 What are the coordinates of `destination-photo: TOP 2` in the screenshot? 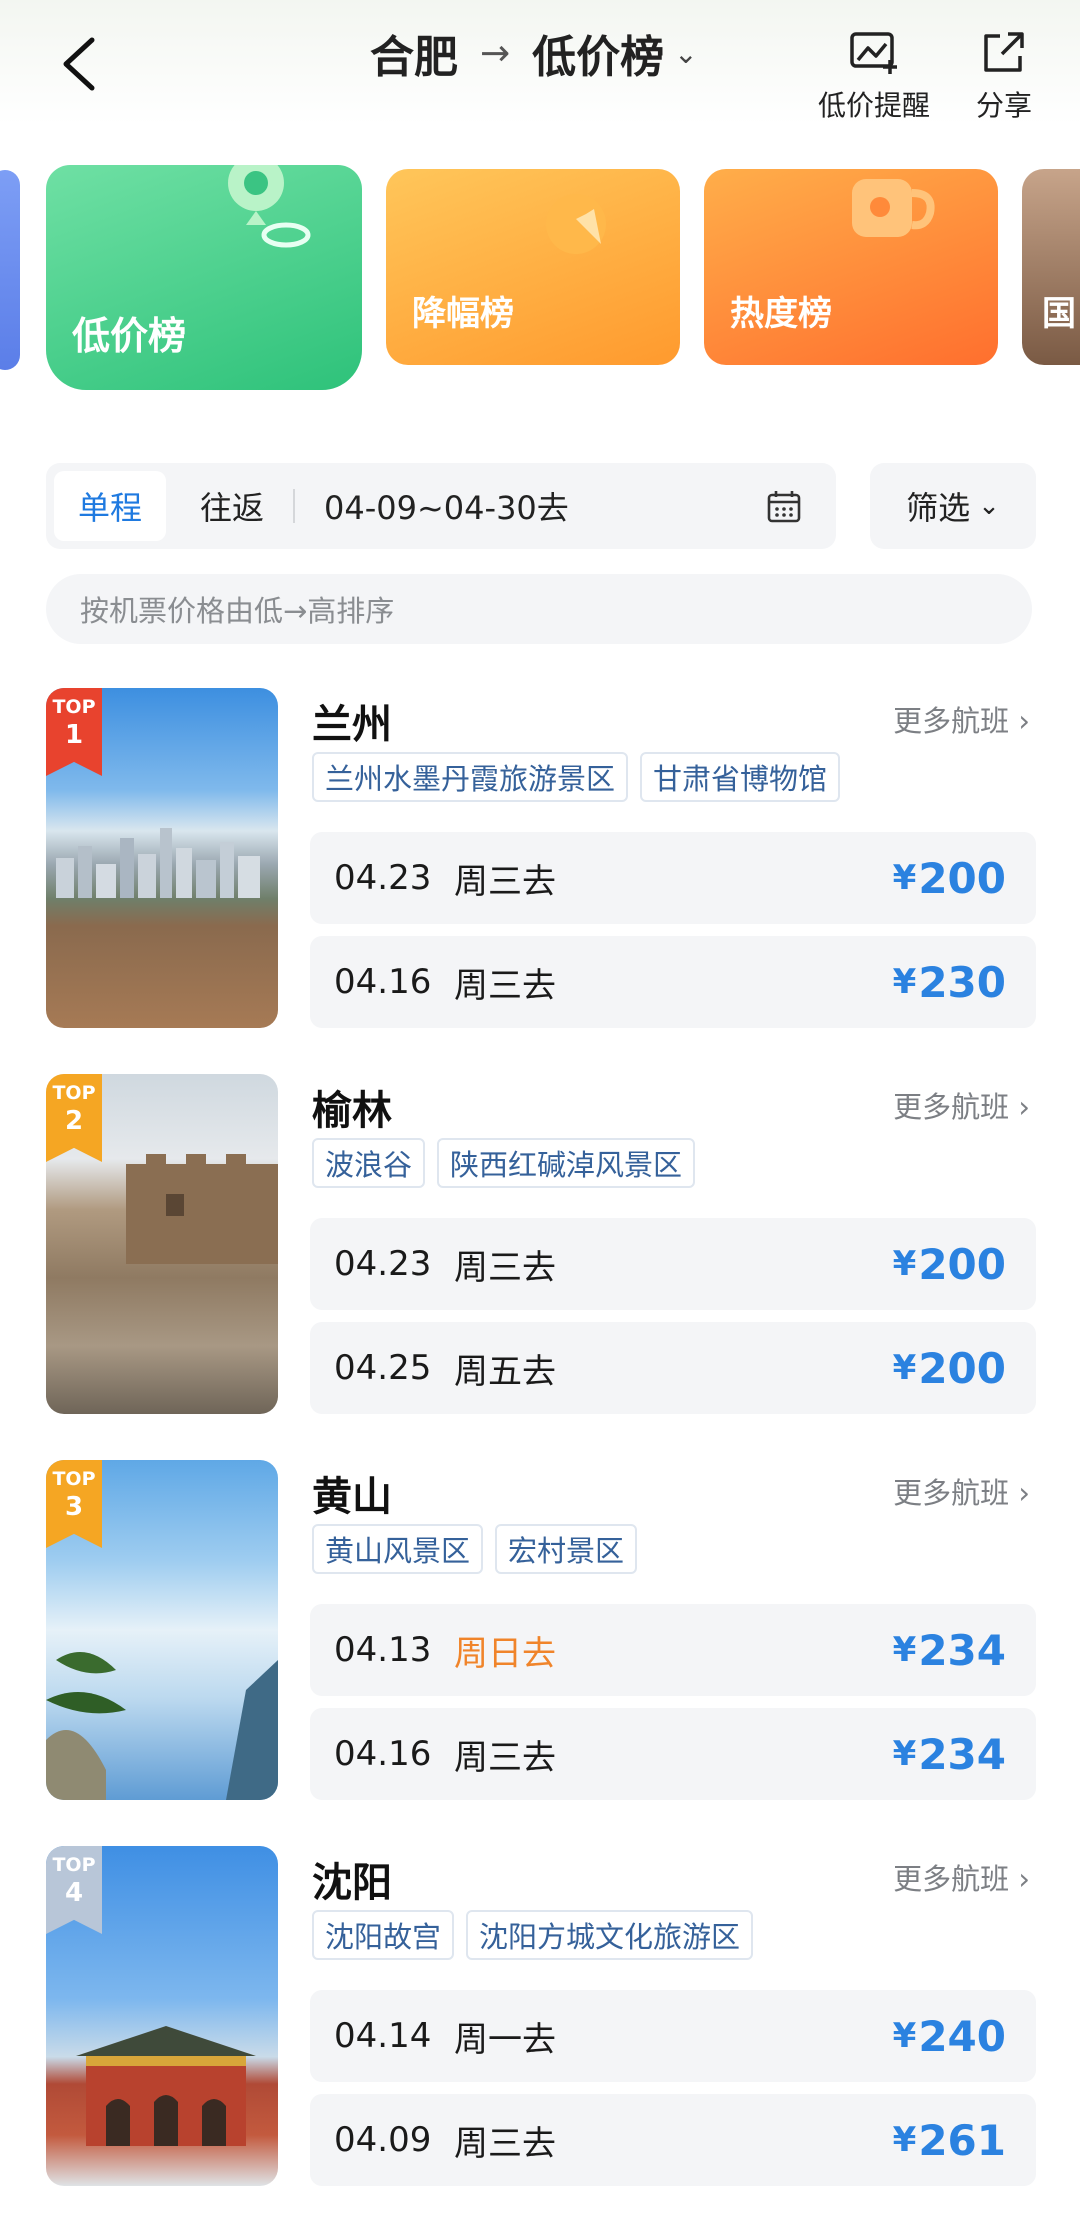 It's located at (162, 1244).